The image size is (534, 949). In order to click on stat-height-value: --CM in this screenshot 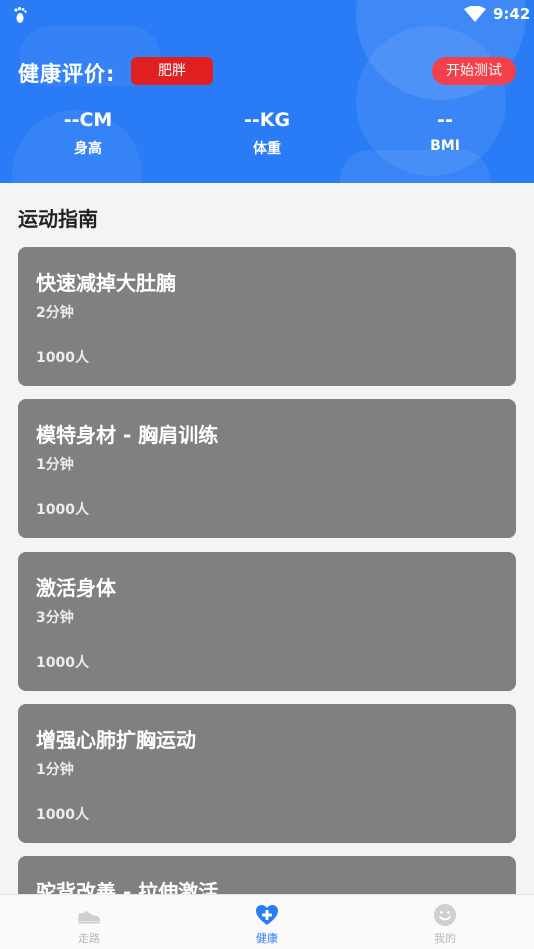, I will do `click(88, 120)`.